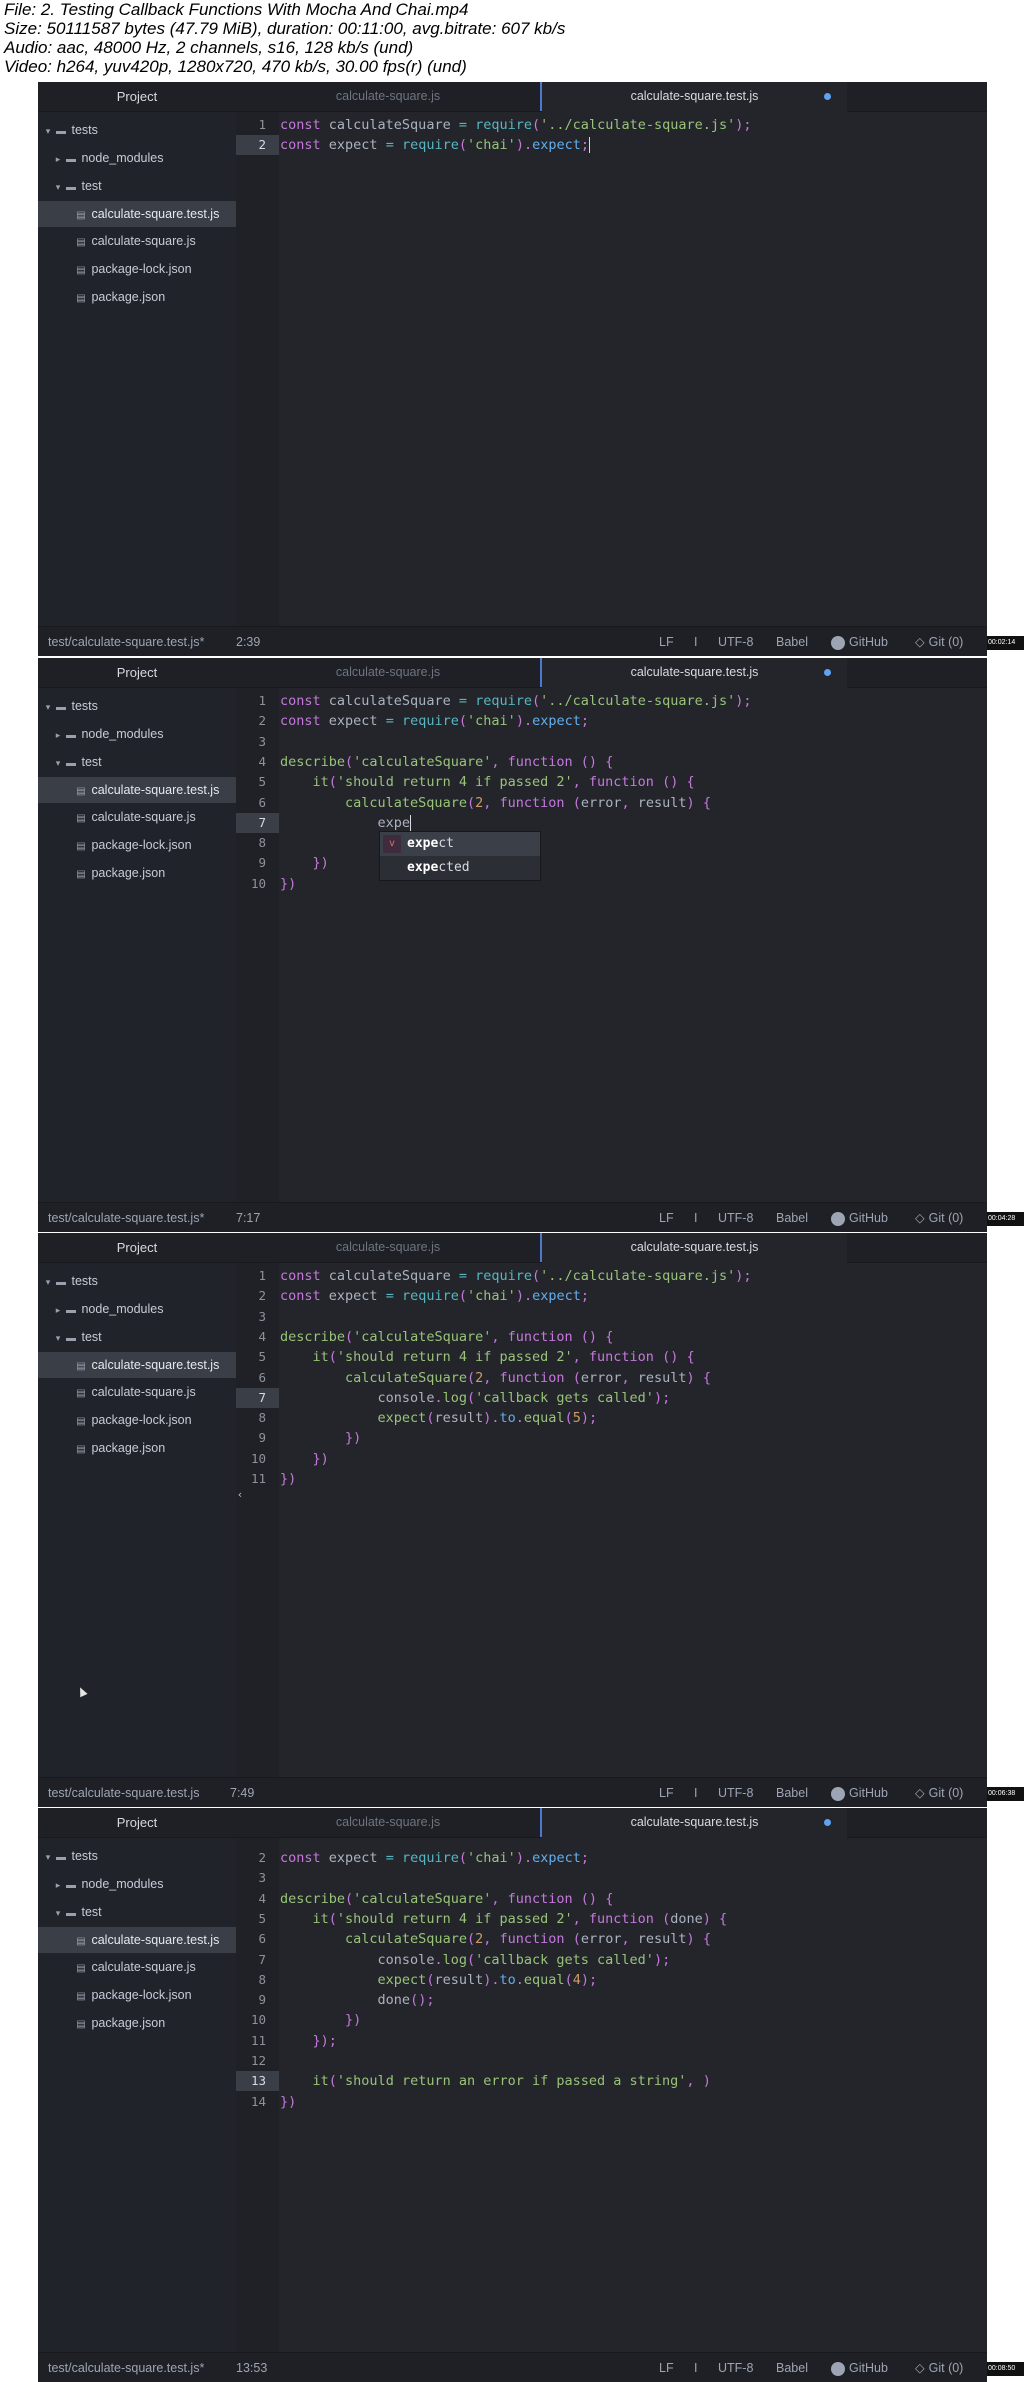 The height and width of the screenshot is (2382, 1024). Describe the element at coordinates (346, 823) in the screenshot. I see `code-line: expe` at that location.